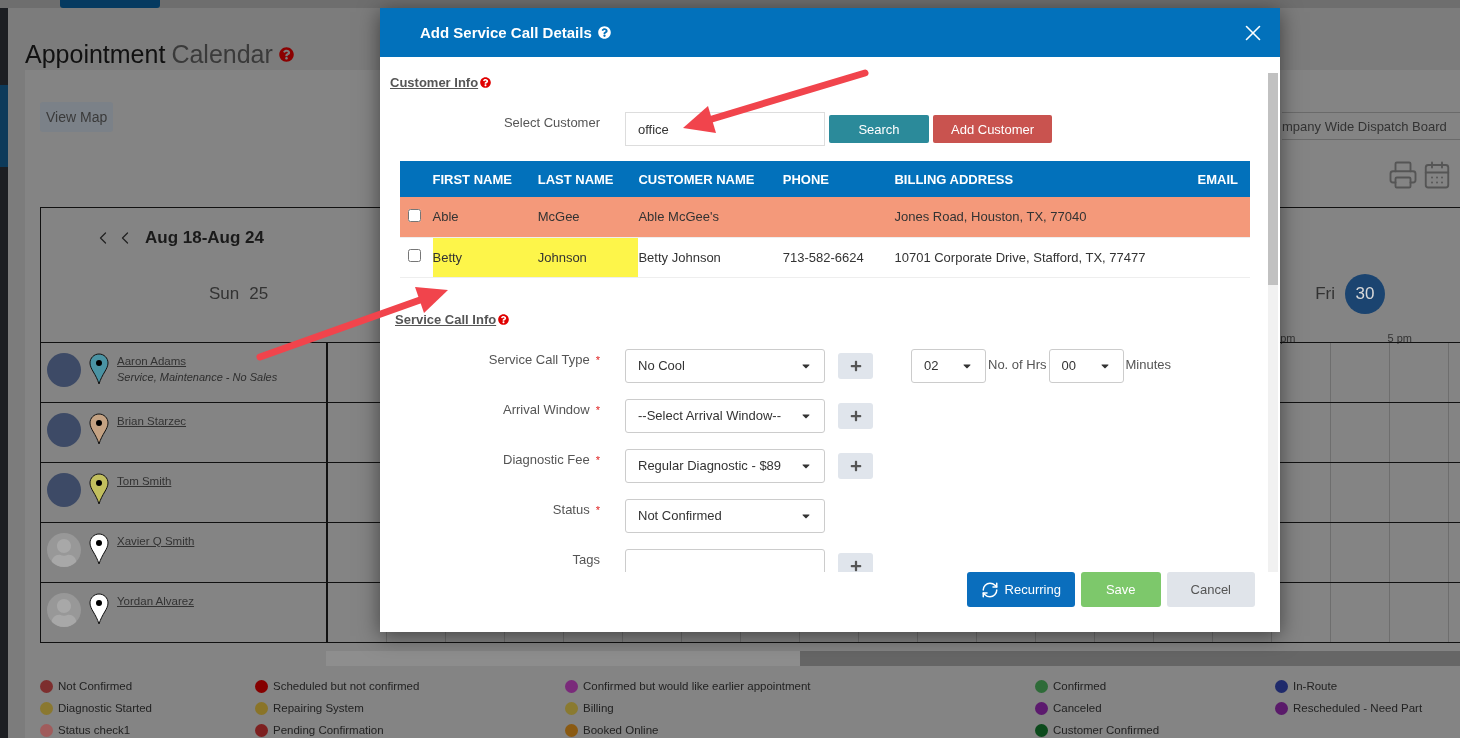 The width and height of the screenshot is (1460, 738). Describe the element at coordinates (95, 686) in the screenshot. I see `legend-label: Not Confirmed` at that location.